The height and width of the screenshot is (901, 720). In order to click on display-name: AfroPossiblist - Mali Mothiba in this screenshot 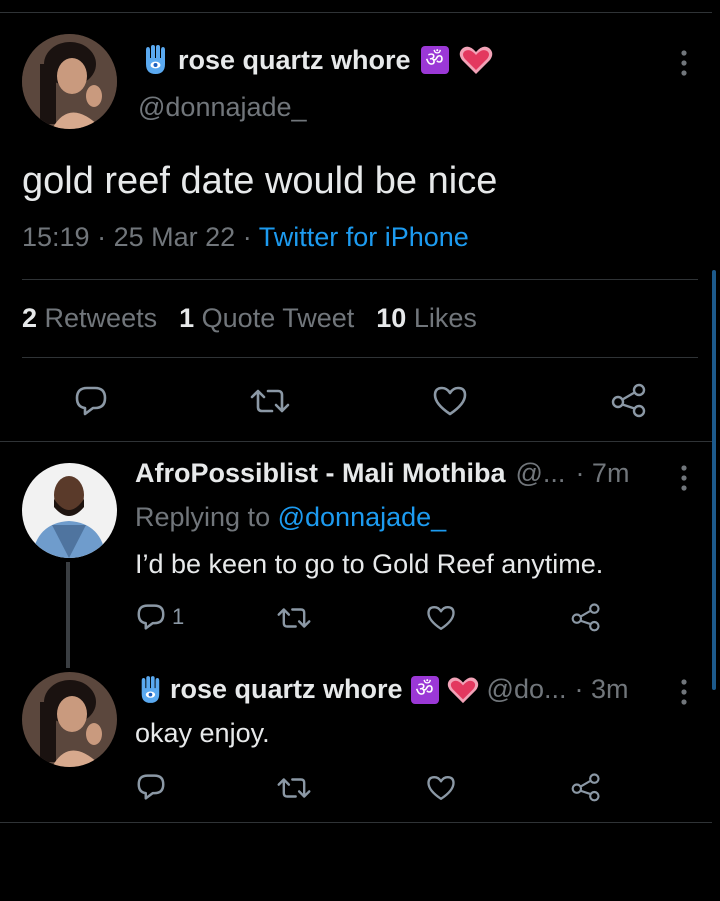, I will do `click(320, 473)`.